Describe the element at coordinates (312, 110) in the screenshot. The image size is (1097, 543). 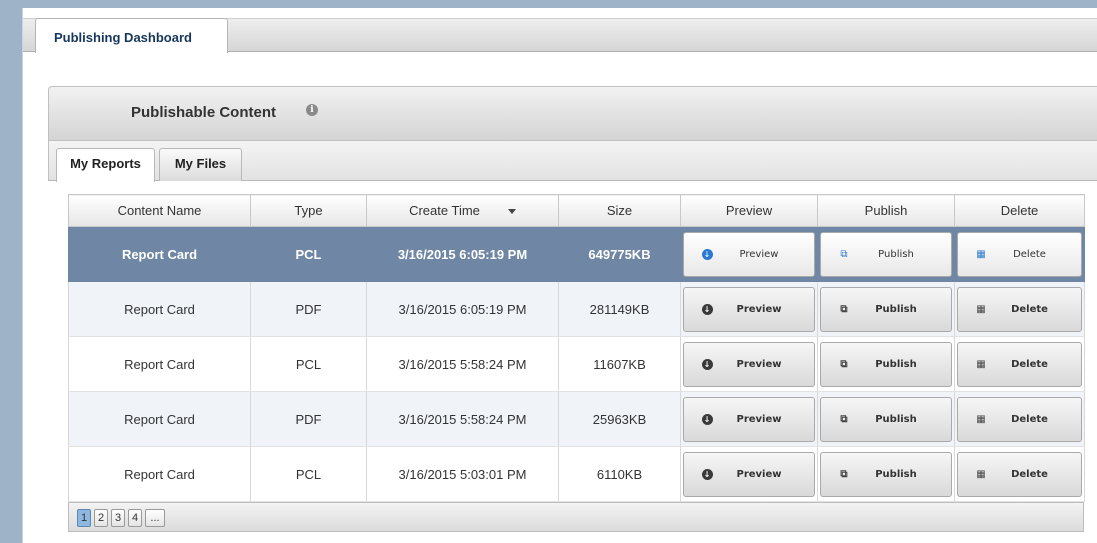
I see `info-icon: i` at that location.